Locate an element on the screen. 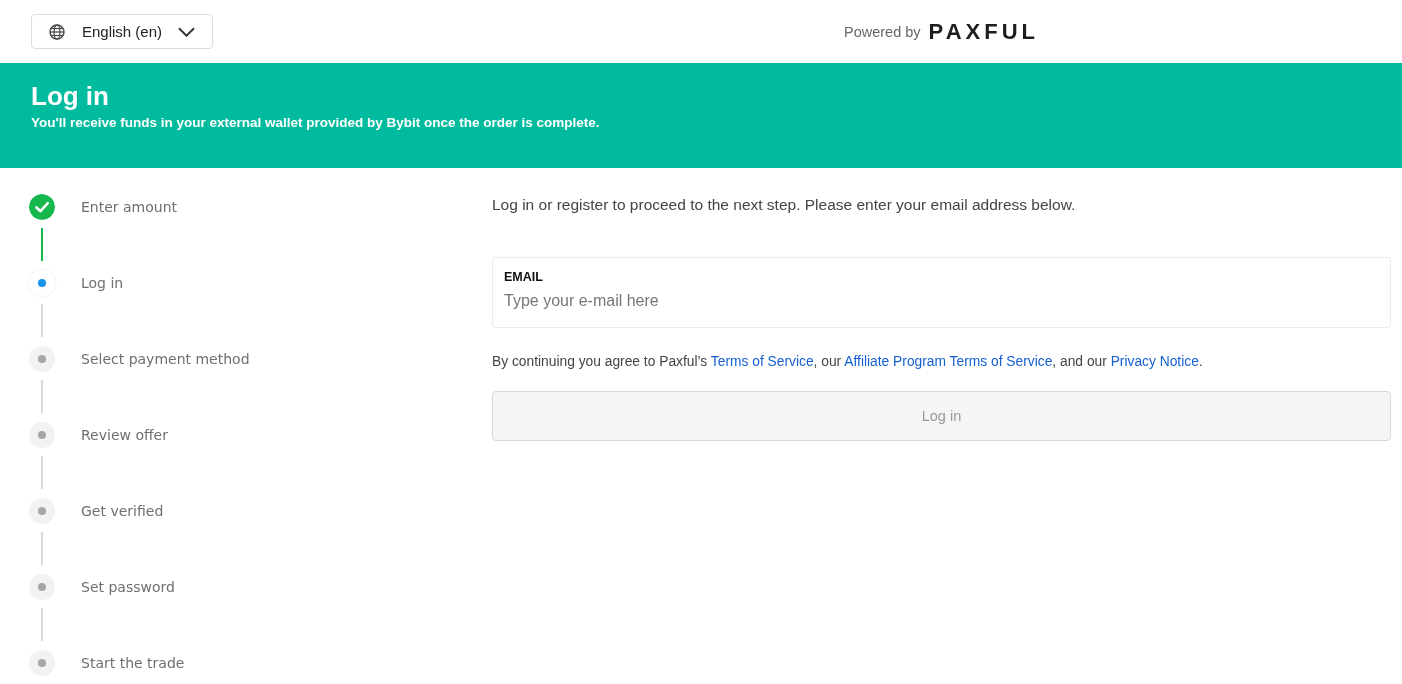 This screenshot has height=684, width=1402. email-label: EMAIL is located at coordinates (523, 277).